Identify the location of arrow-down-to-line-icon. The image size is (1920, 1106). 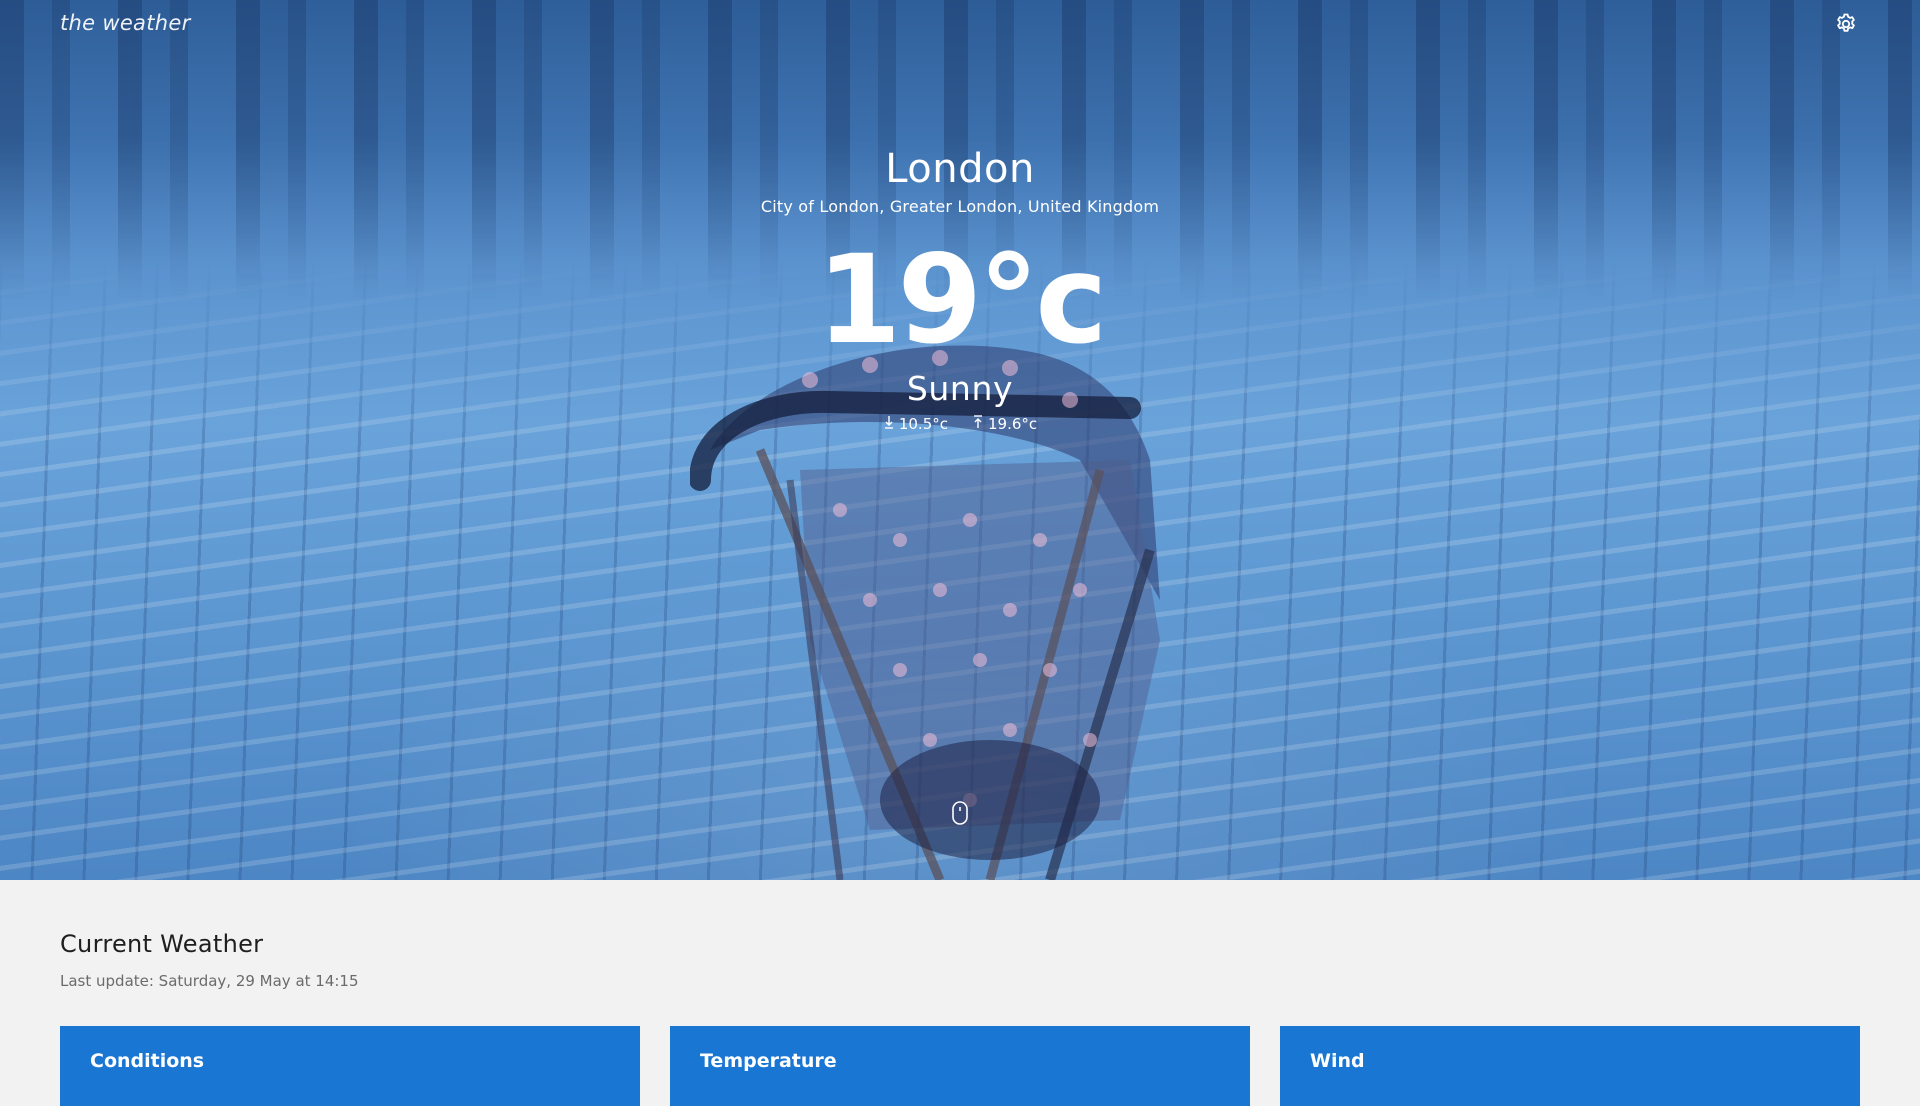
(889, 424).